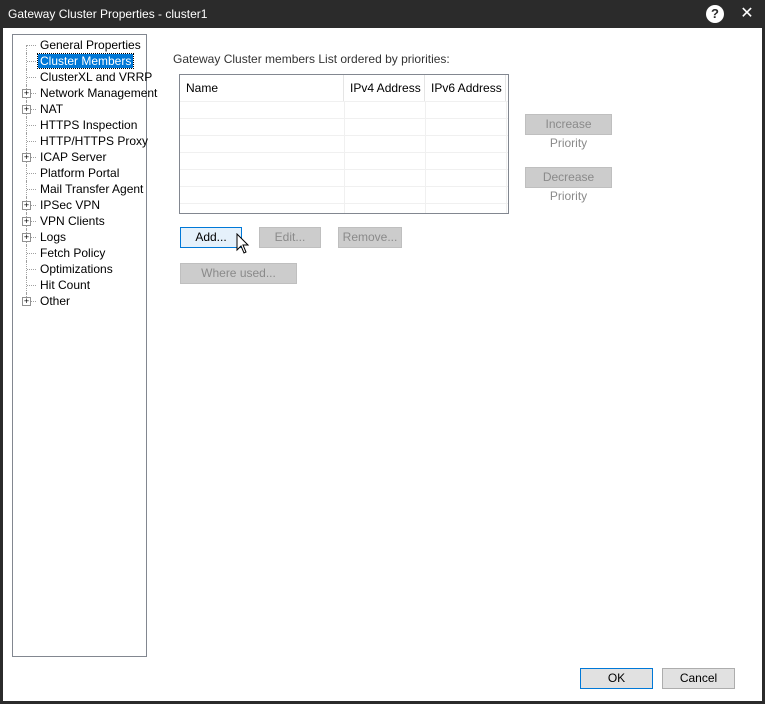 The width and height of the screenshot is (765, 704). I want to click on increase-priority-button: Increase Priority, so click(568, 132).